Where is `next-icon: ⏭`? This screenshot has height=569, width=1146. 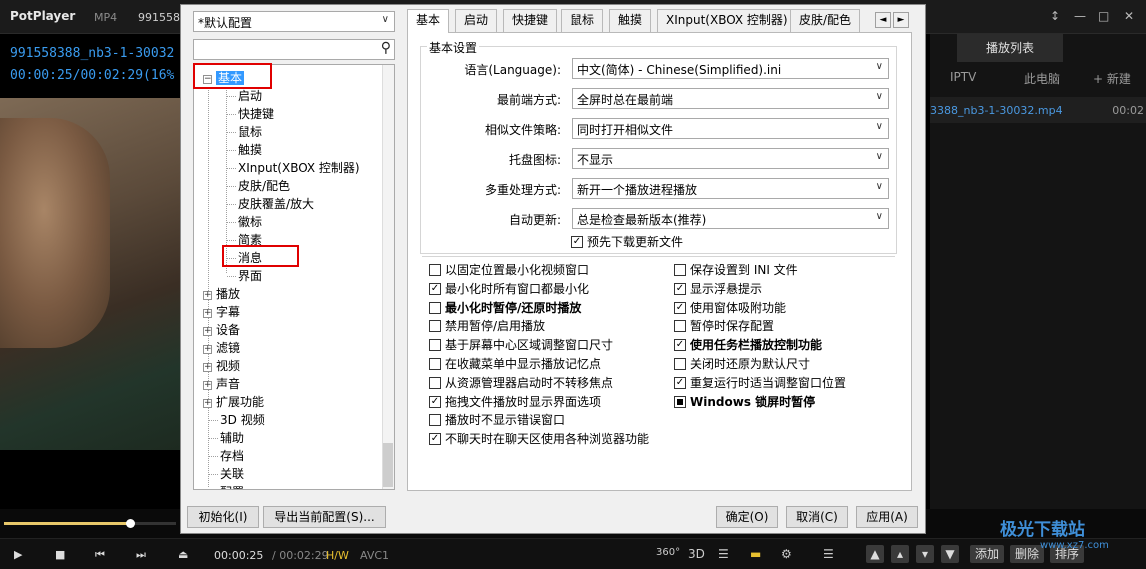
next-icon: ⏭ is located at coordinates (141, 555).